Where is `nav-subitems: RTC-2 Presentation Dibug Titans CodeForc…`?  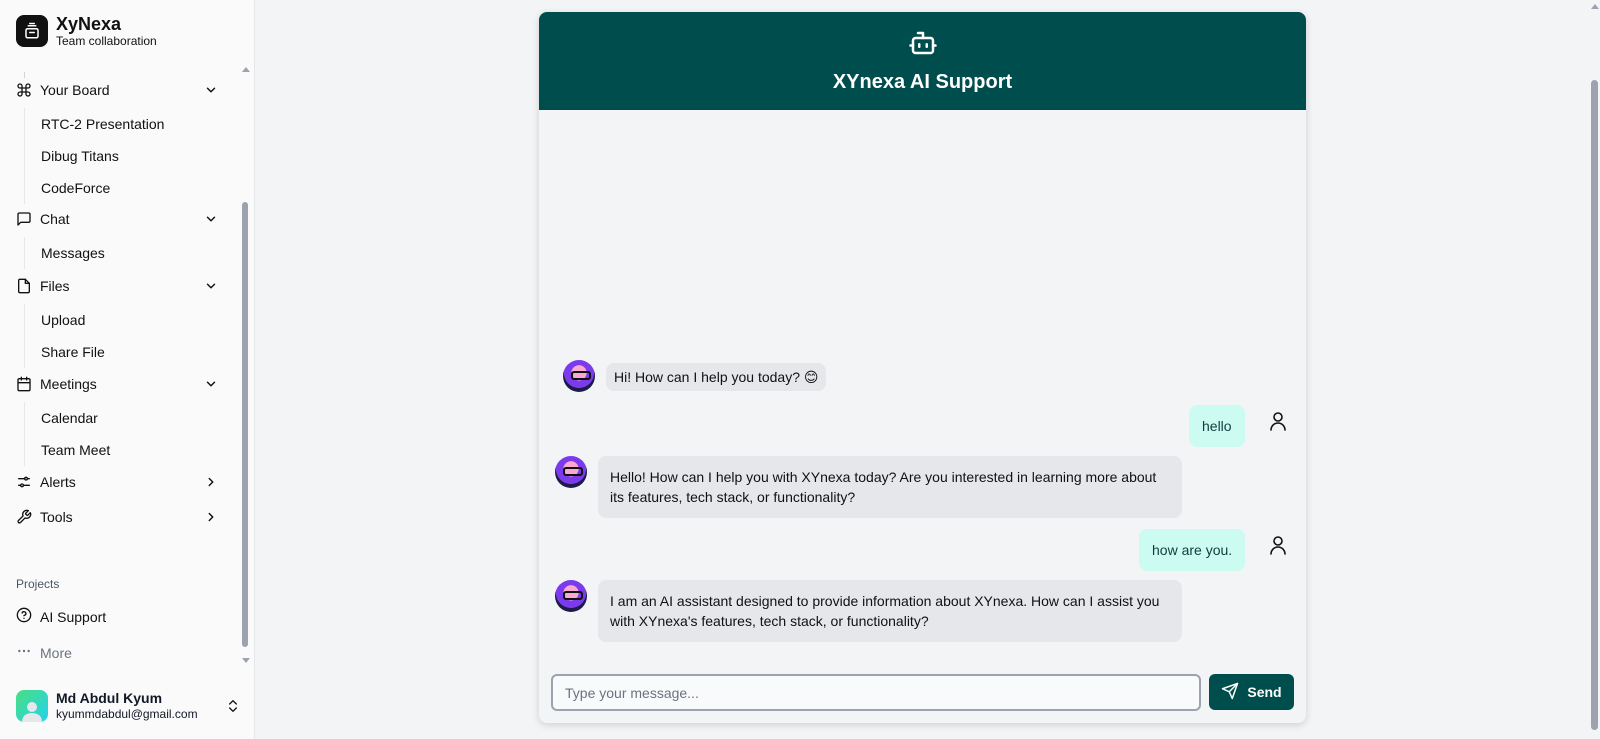 nav-subitems: RTC-2 Presentation Dibug Titans CodeForc… is located at coordinates (132, 156).